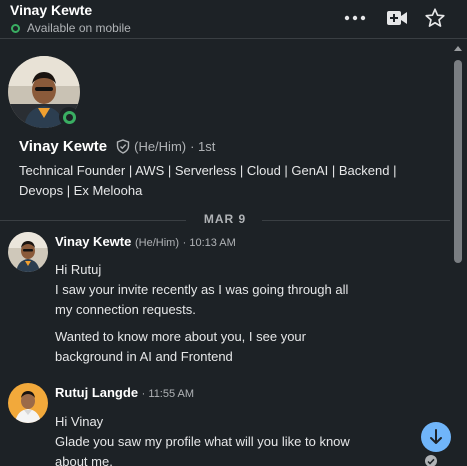 The image size is (467, 466). I want to click on date-separator-label: MAR 9, so click(225, 219).